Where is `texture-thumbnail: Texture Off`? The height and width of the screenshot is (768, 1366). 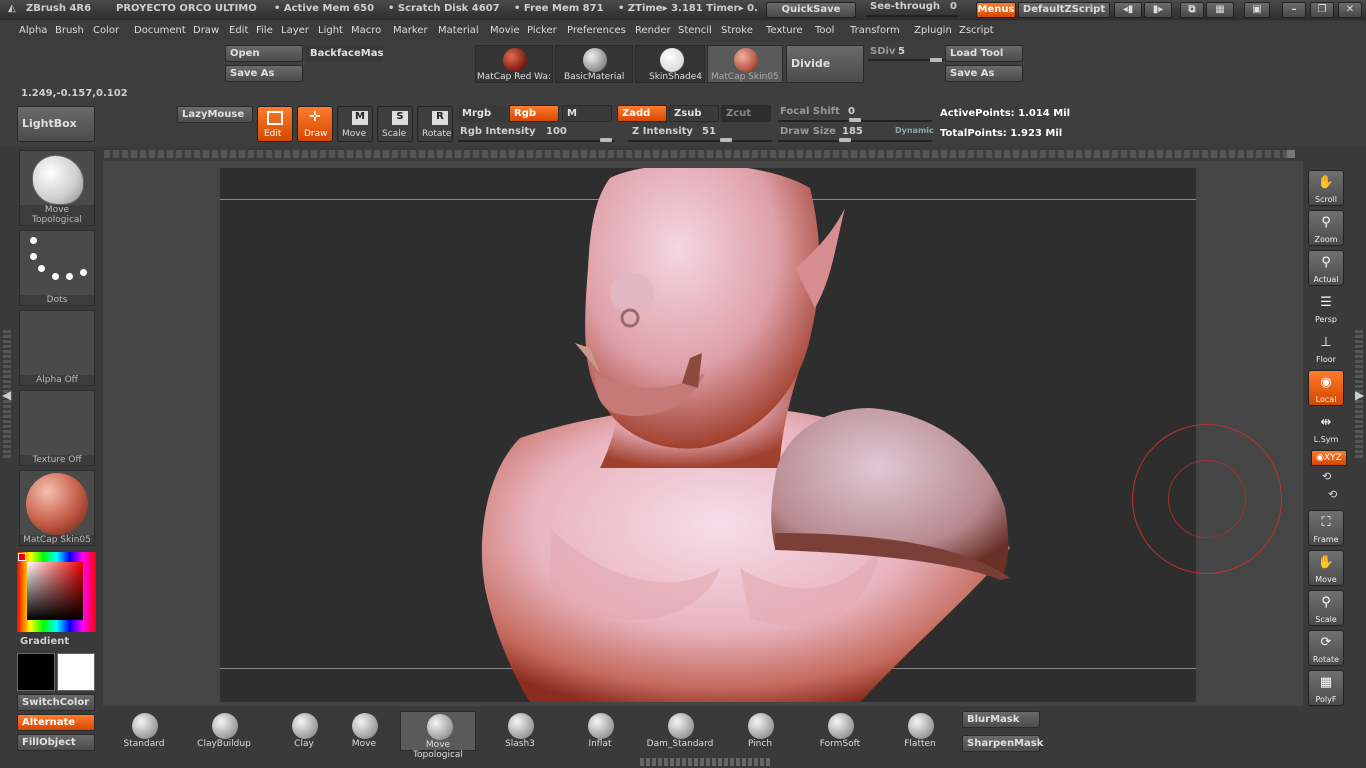 texture-thumbnail: Texture Off is located at coordinates (57, 428).